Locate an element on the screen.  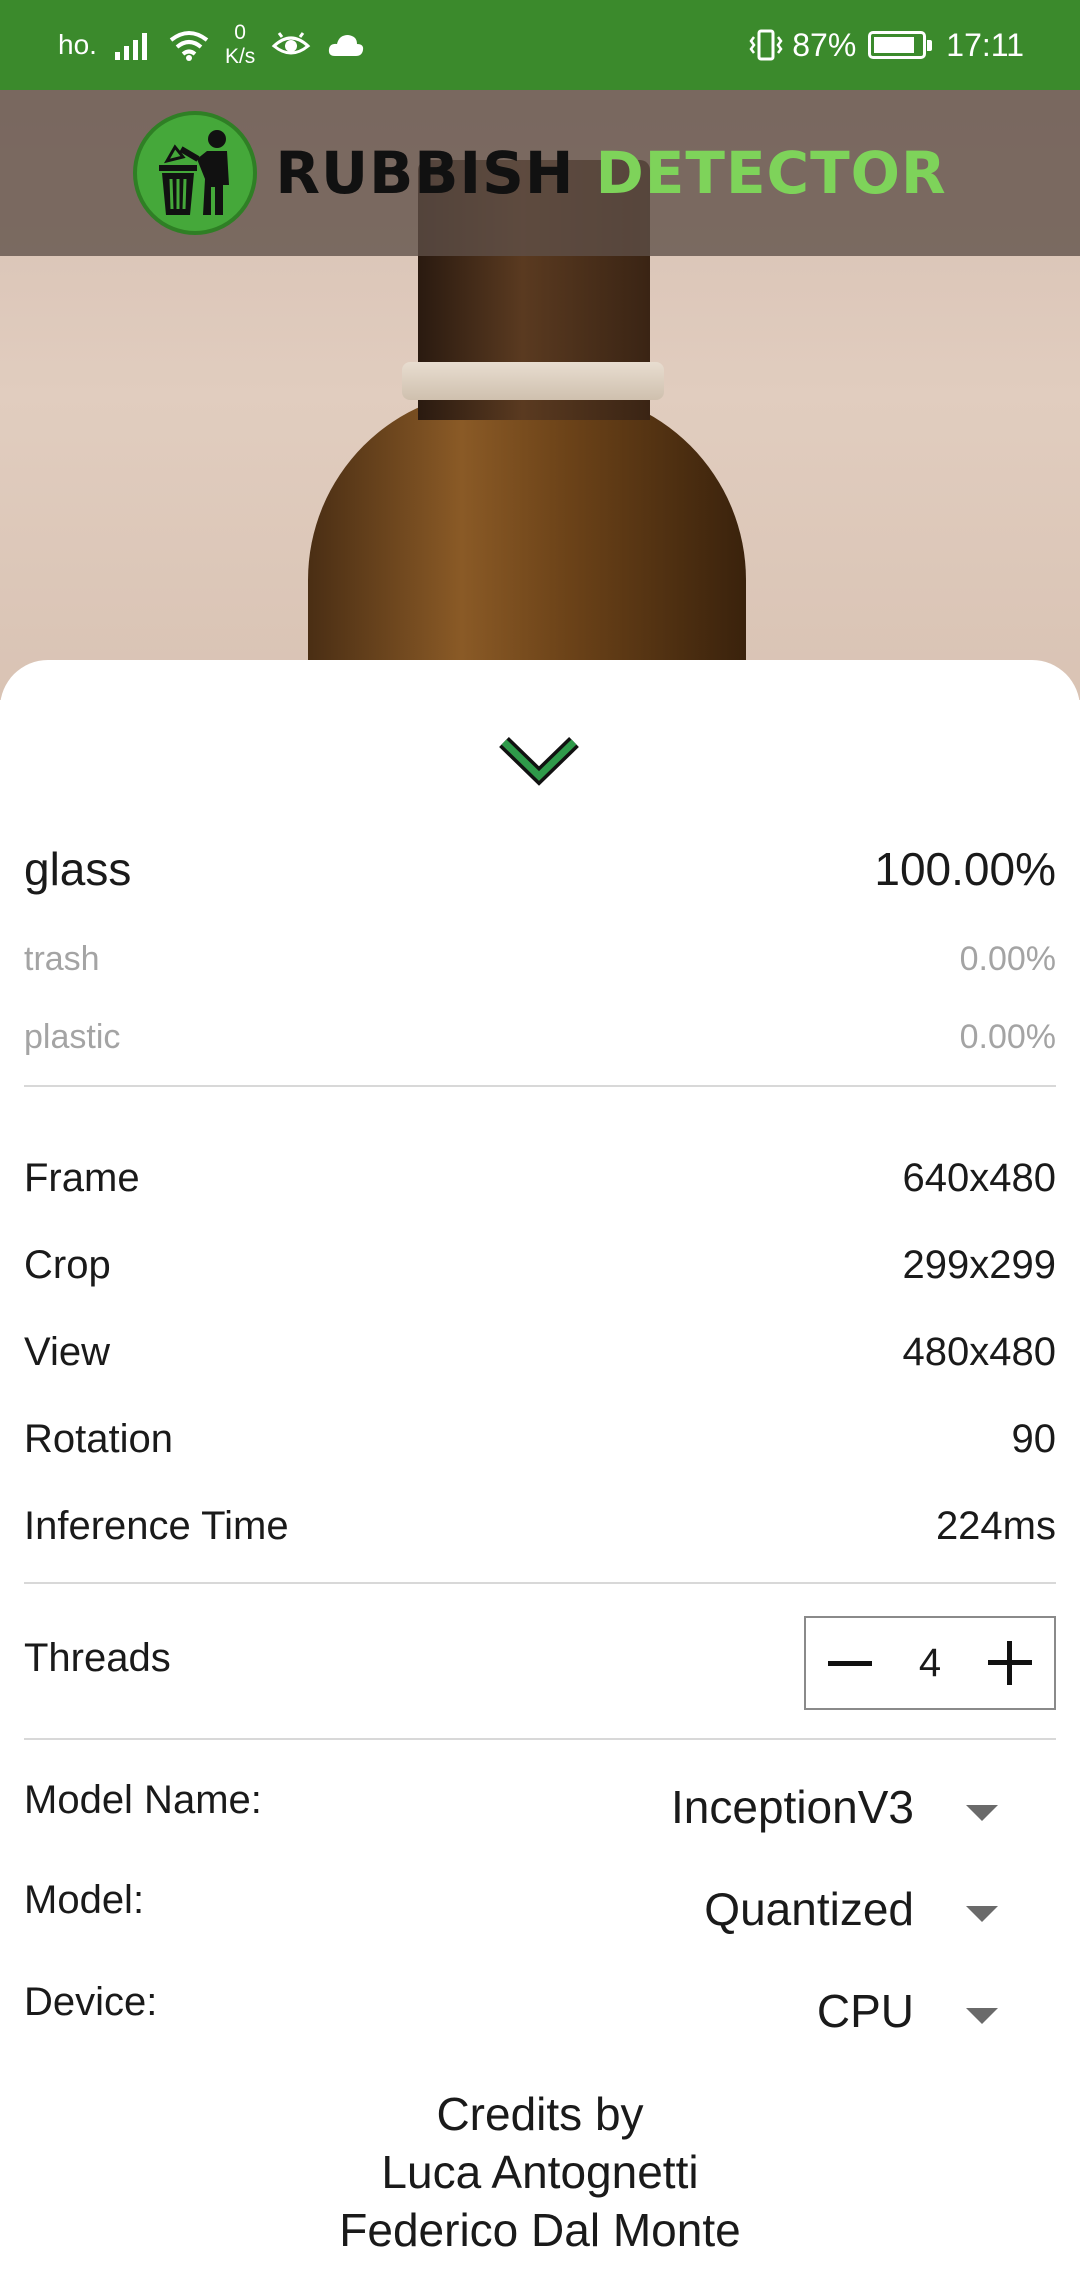
info-label: Inference Time is located at coordinates (156, 1526).